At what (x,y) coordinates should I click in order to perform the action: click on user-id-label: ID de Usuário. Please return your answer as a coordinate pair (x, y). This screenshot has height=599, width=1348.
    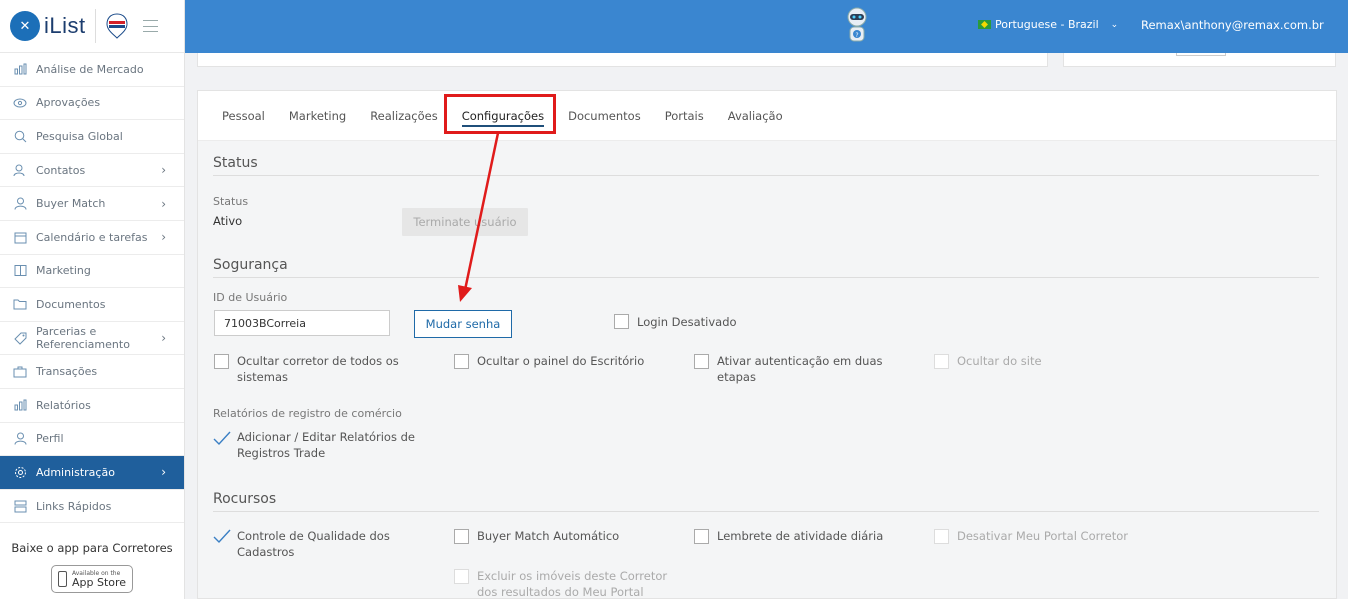
    Looking at the image, I should click on (250, 297).